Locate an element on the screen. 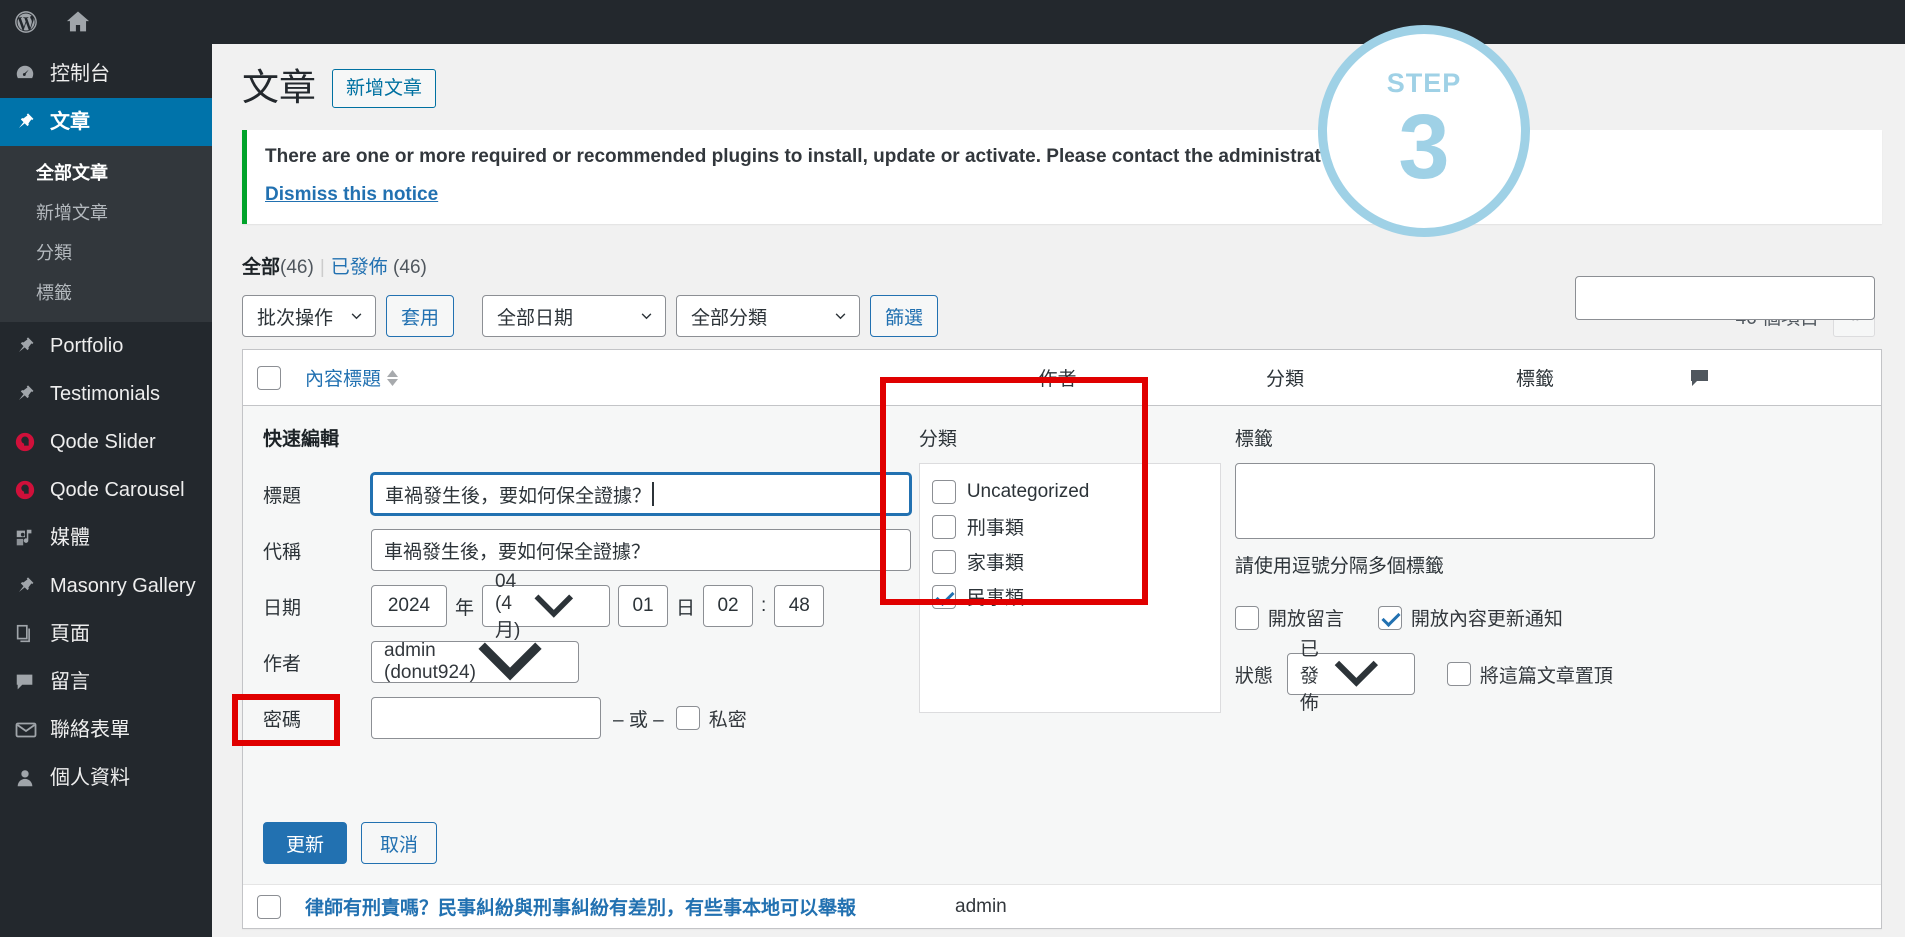  update-button: 更新 is located at coordinates (305, 843).